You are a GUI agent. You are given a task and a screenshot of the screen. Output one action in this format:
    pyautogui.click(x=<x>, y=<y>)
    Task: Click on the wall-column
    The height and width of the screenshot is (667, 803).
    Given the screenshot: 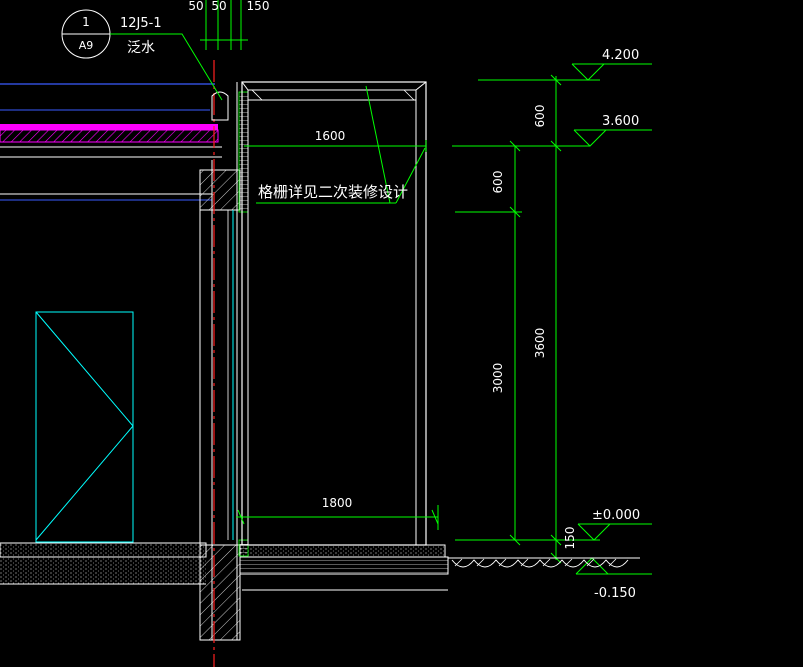 What is the action you would take?
    pyautogui.click(x=224, y=363)
    